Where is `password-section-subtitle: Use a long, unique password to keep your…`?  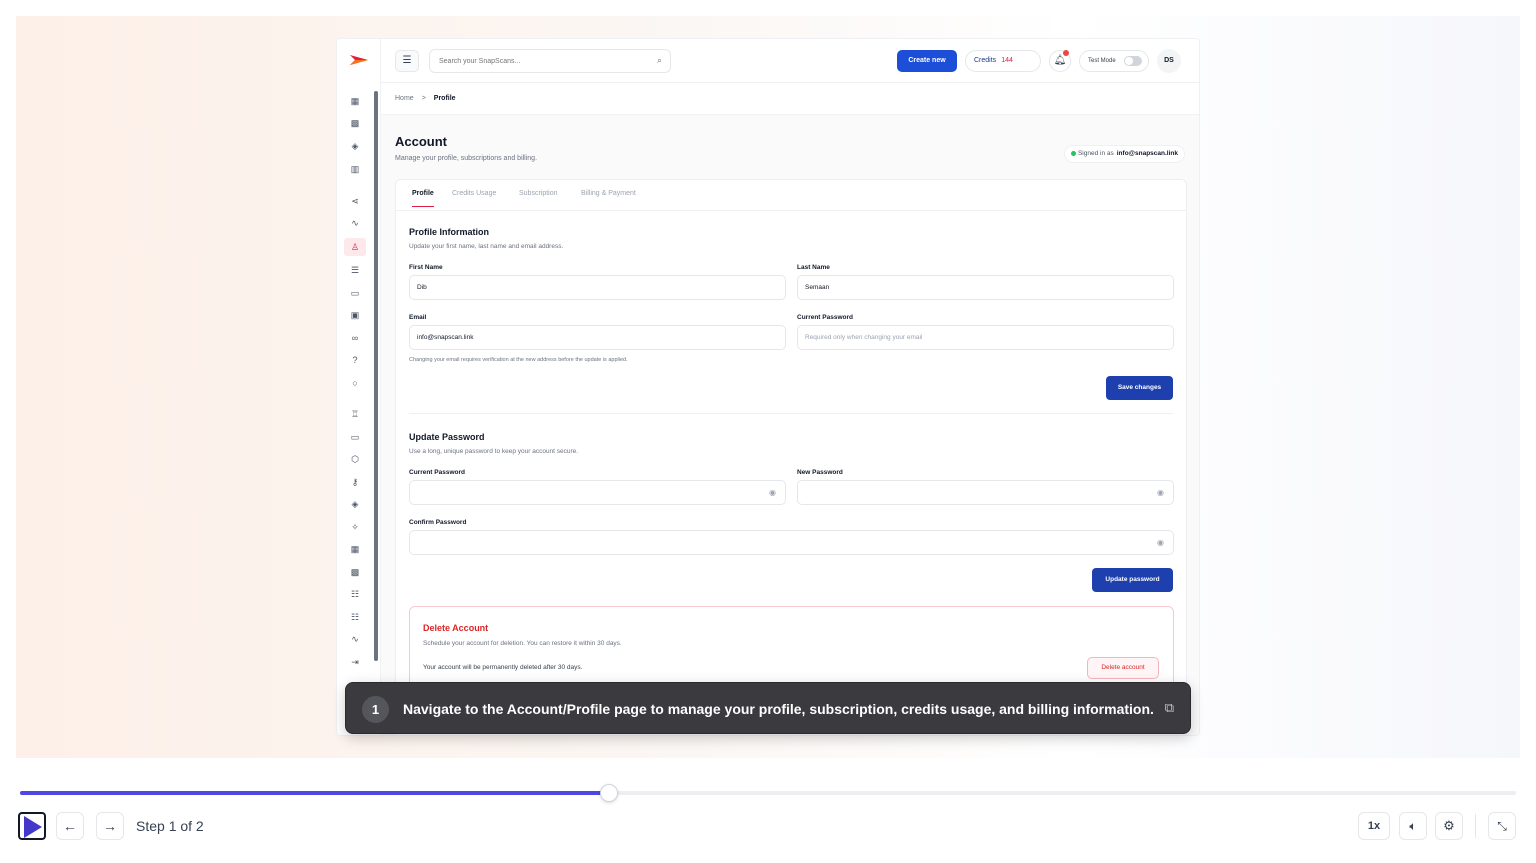
password-section-subtitle: Use a long, unique password to keep your… is located at coordinates (494, 451).